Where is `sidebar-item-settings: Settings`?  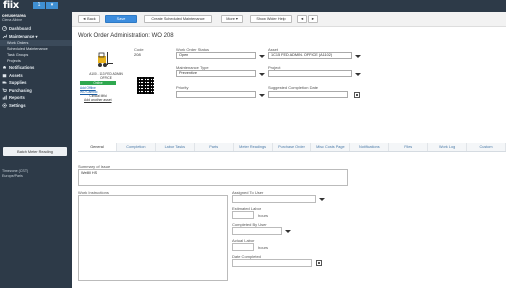
sidebar-item-settings: Settings is located at coordinates (36, 106).